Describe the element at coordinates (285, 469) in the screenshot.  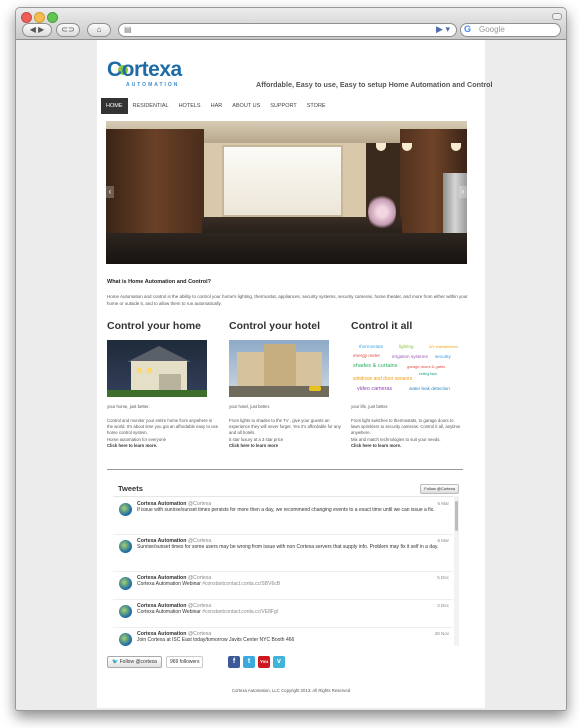
I see `section-divider` at that location.